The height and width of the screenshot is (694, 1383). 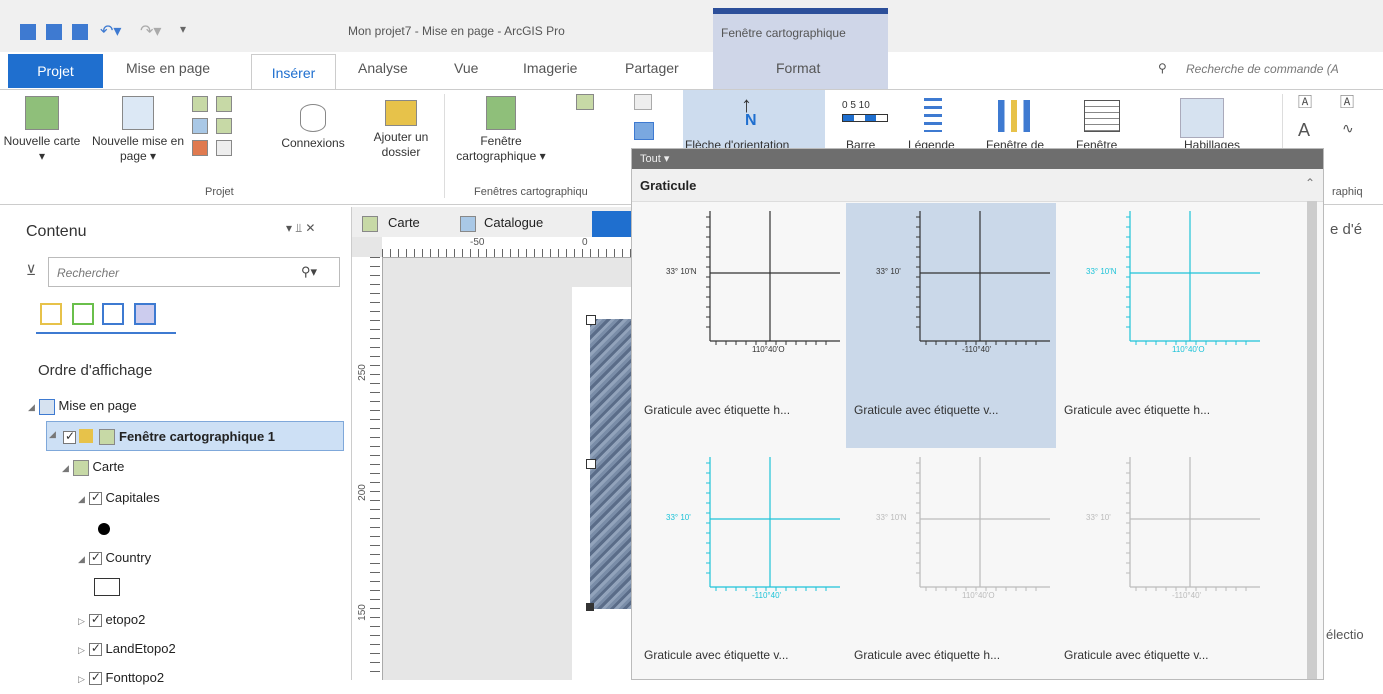 What do you see at coordinates (643, 102) in the screenshot?
I see `grid-icon` at bounding box center [643, 102].